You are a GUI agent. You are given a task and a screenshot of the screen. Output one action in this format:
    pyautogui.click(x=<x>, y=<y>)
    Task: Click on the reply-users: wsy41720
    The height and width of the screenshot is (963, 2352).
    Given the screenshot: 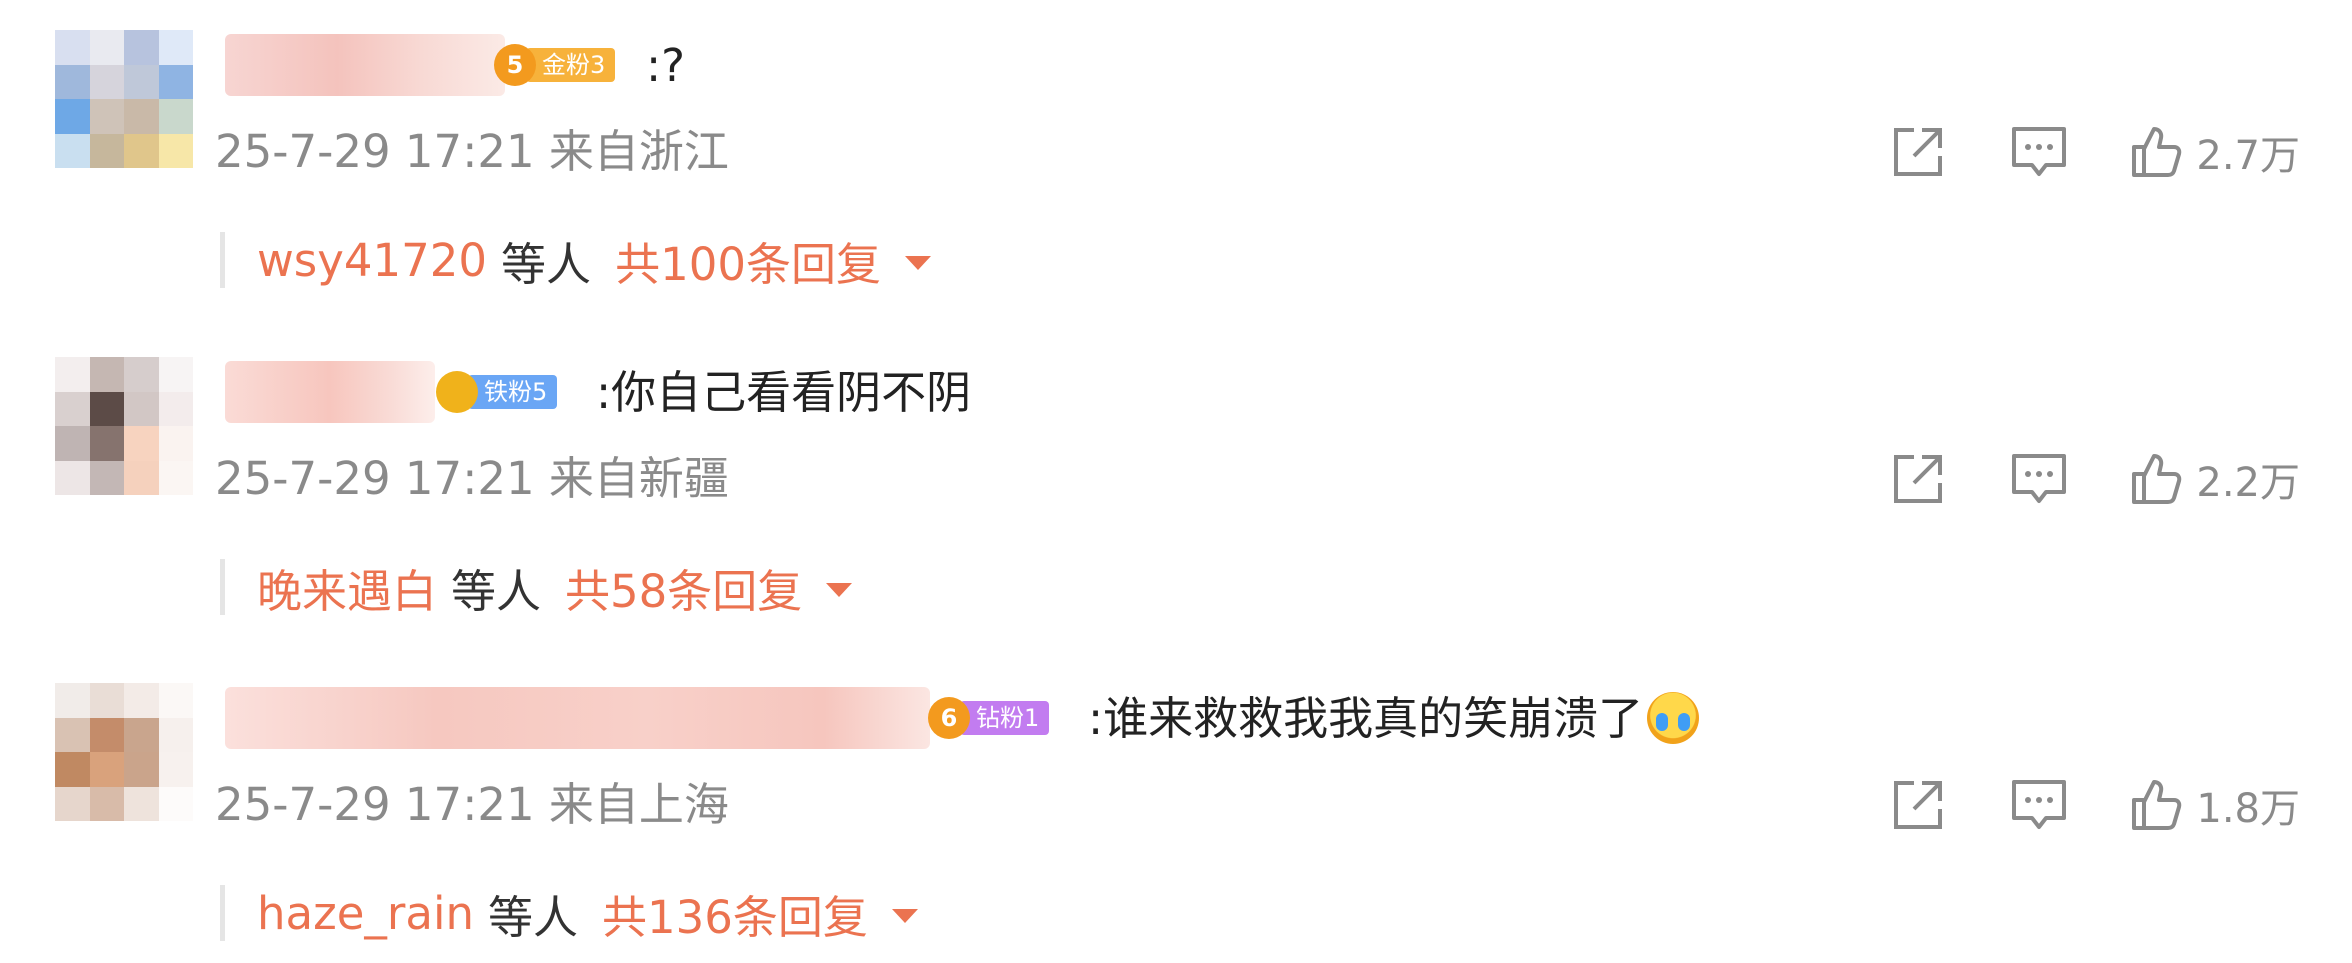 What is the action you would take?
    pyautogui.click(x=372, y=260)
    